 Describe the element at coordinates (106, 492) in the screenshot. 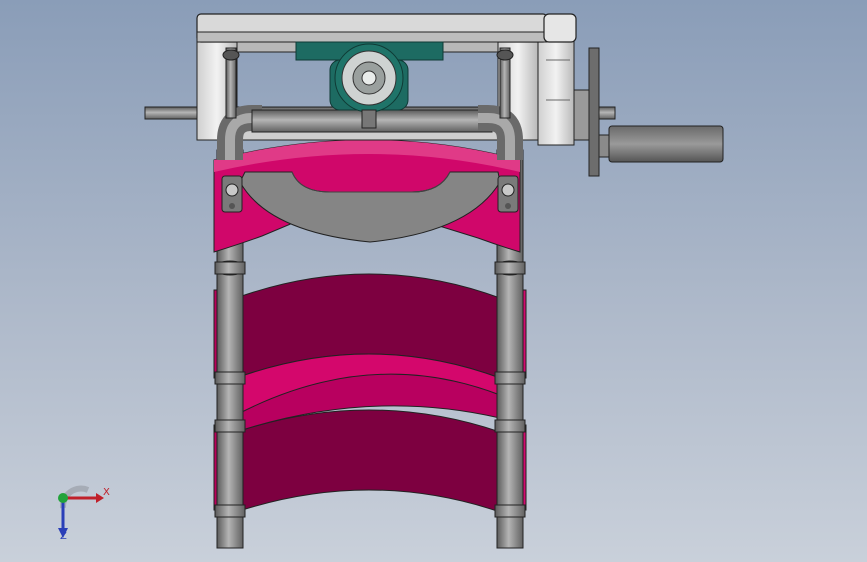

I see `x-axis-label: X` at that location.